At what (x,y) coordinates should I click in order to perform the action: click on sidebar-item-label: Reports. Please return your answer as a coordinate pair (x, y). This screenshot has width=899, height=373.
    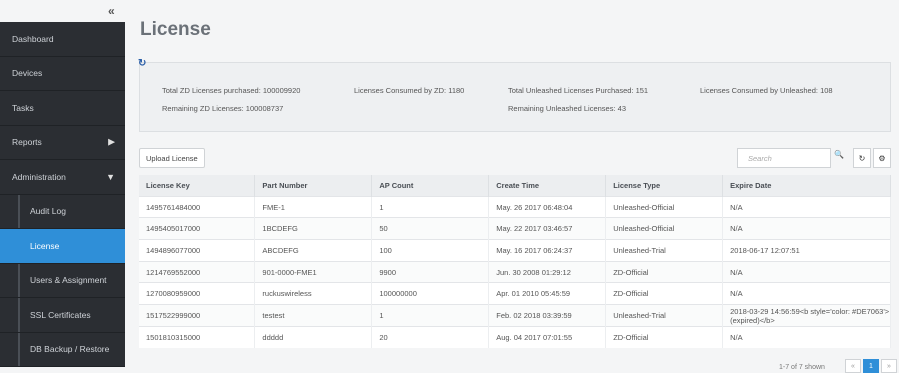
    Looking at the image, I should click on (27, 142).